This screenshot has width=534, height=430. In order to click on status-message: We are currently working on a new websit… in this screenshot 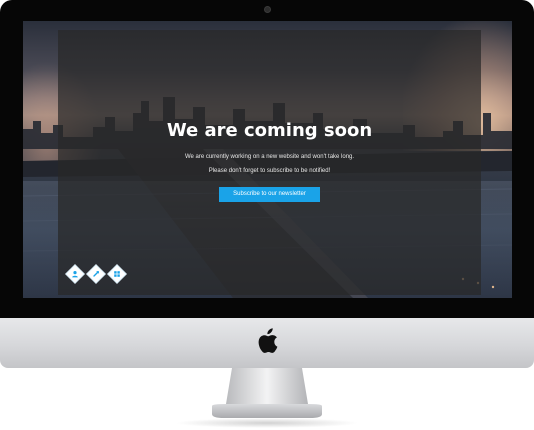, I will do `click(269, 157)`.